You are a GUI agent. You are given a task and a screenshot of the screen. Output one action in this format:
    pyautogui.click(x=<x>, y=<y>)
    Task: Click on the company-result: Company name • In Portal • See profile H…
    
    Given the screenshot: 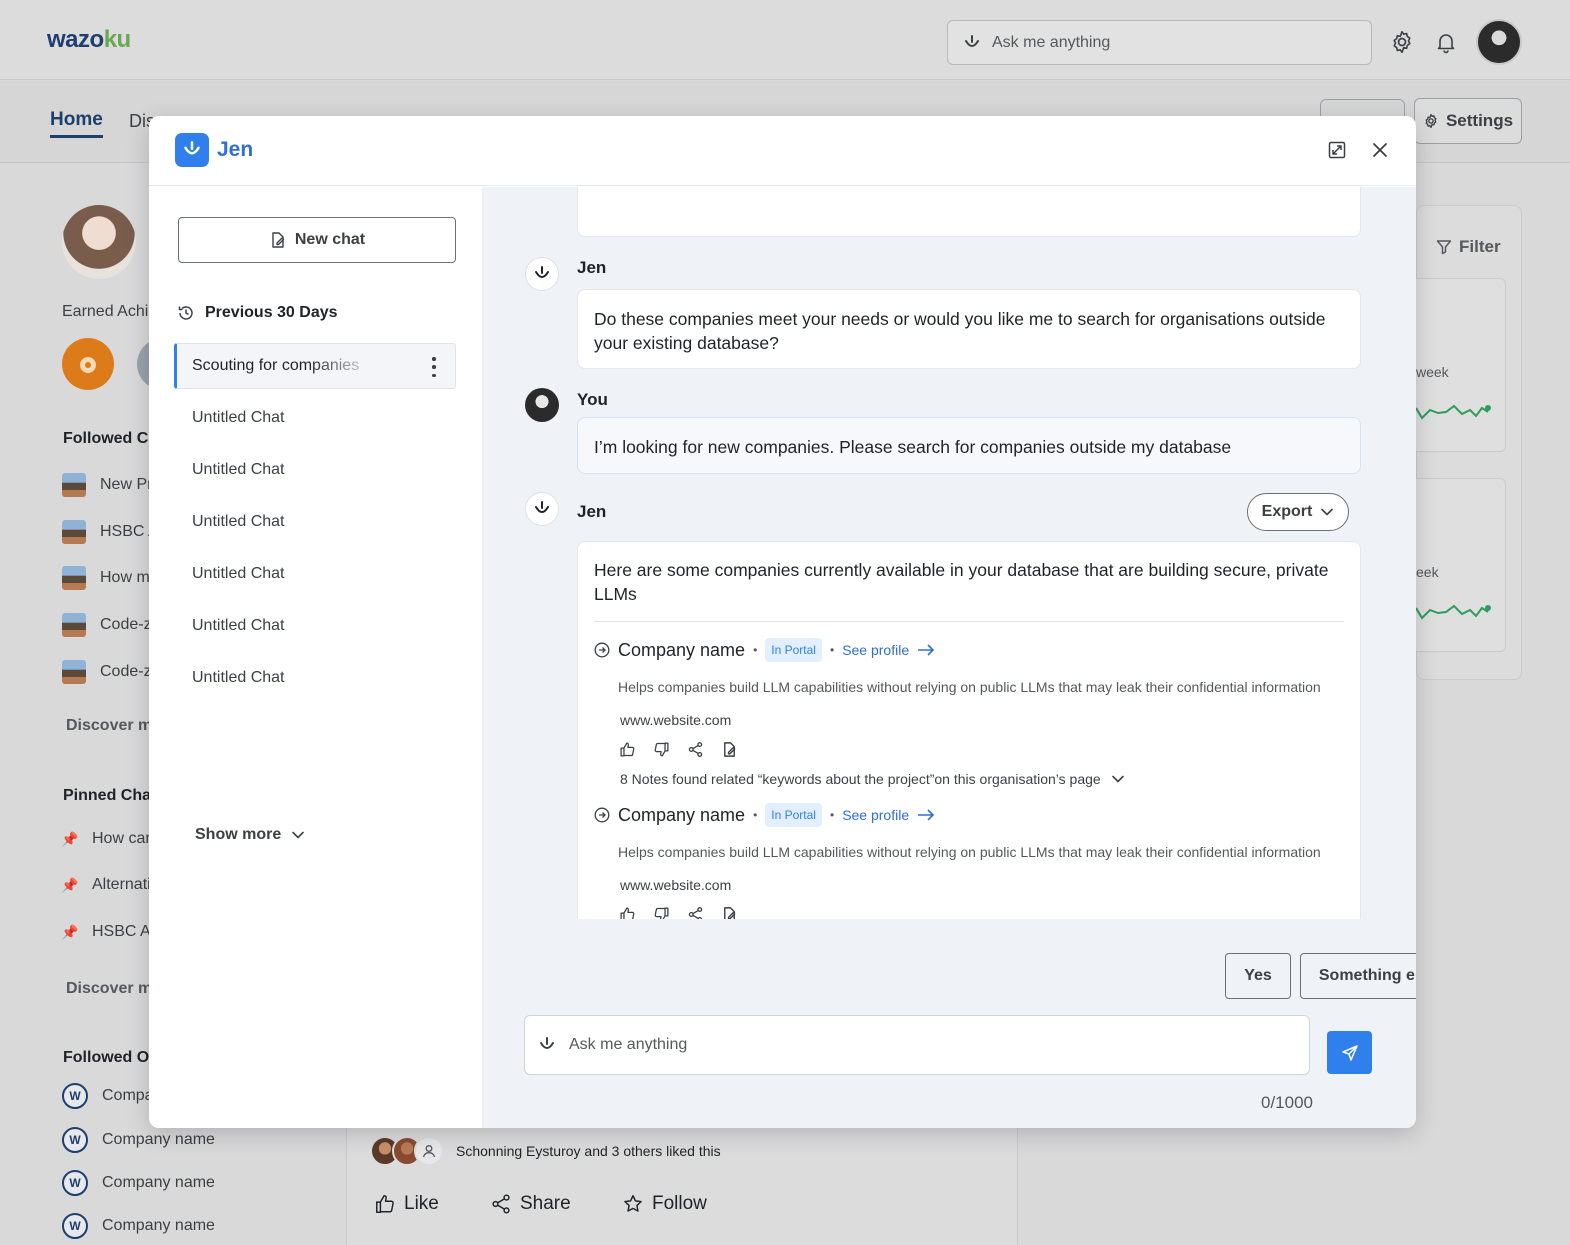 What is the action you would take?
    pyautogui.click(x=974, y=718)
    